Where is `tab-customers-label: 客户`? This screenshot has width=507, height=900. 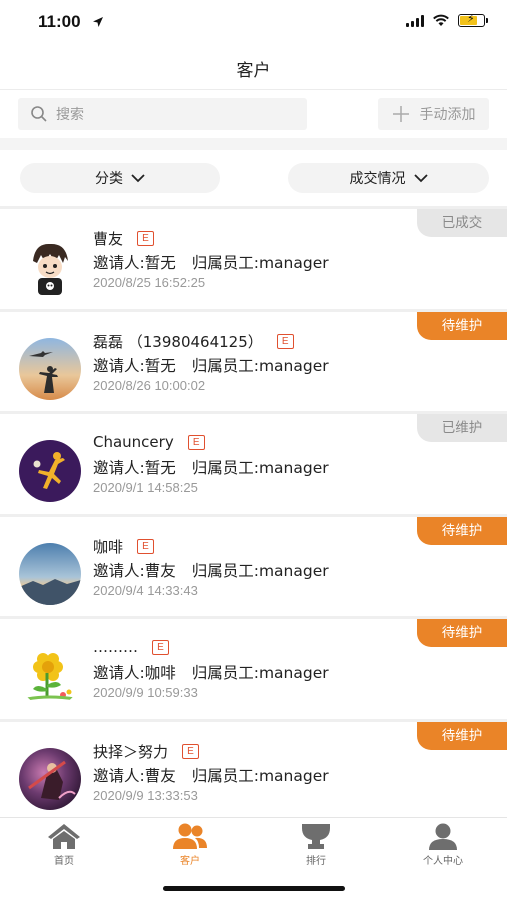 tab-customers-label: 客户 is located at coordinates (190, 861).